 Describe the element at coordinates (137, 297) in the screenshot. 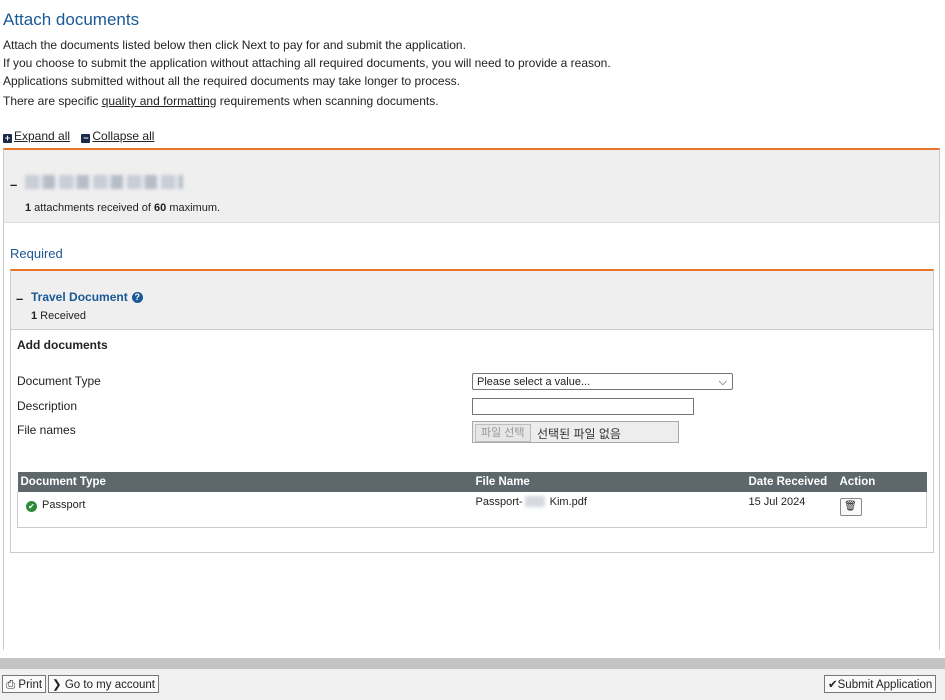

I see `question-circle-icon: ?` at that location.